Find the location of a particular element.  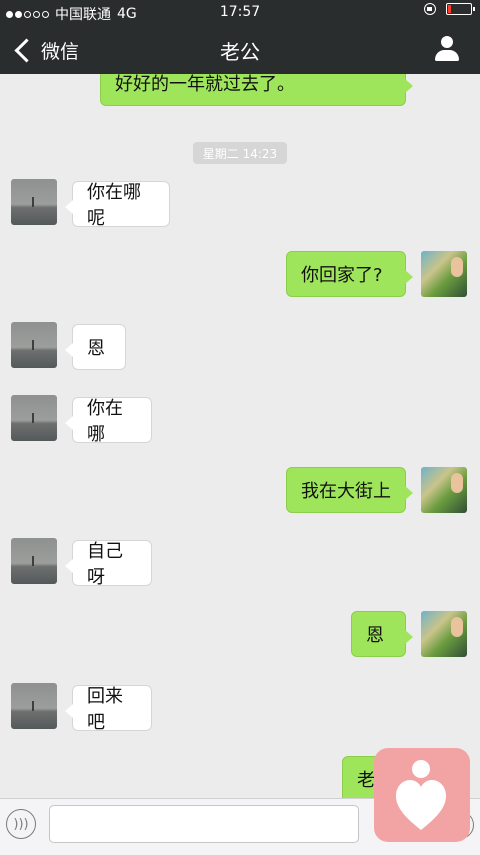

message-text: 你在哪呢 is located at coordinates (114, 205).